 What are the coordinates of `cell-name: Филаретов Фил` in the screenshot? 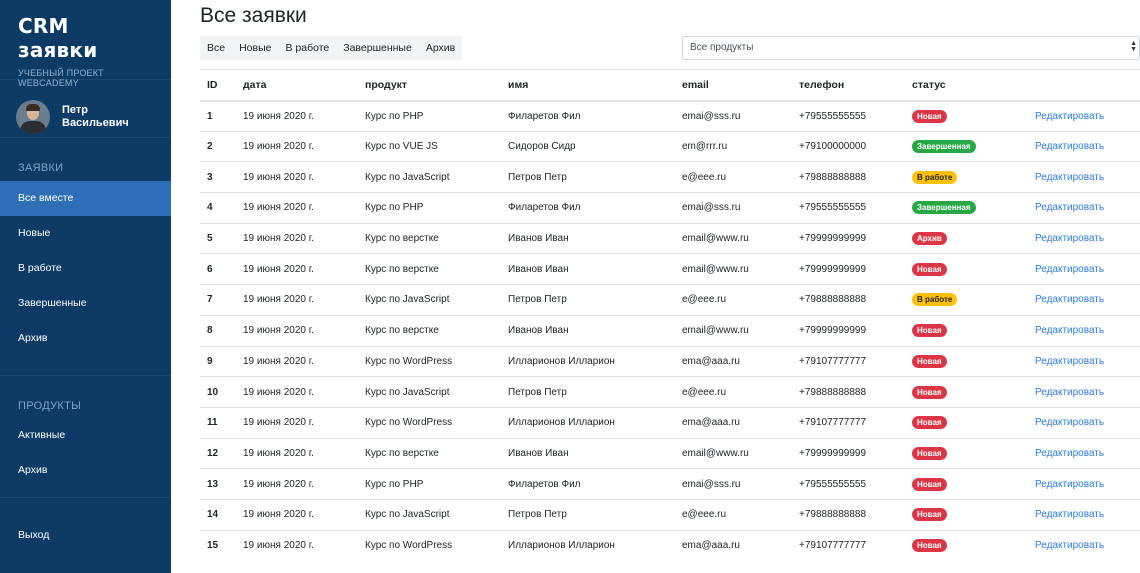 It's located at (588, 208).